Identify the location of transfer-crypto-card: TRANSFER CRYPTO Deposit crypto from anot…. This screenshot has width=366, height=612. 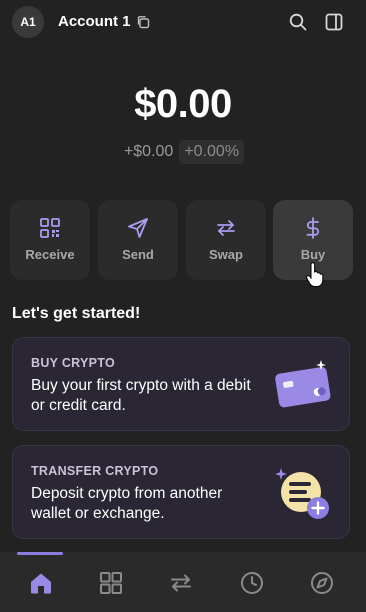
(181, 492).